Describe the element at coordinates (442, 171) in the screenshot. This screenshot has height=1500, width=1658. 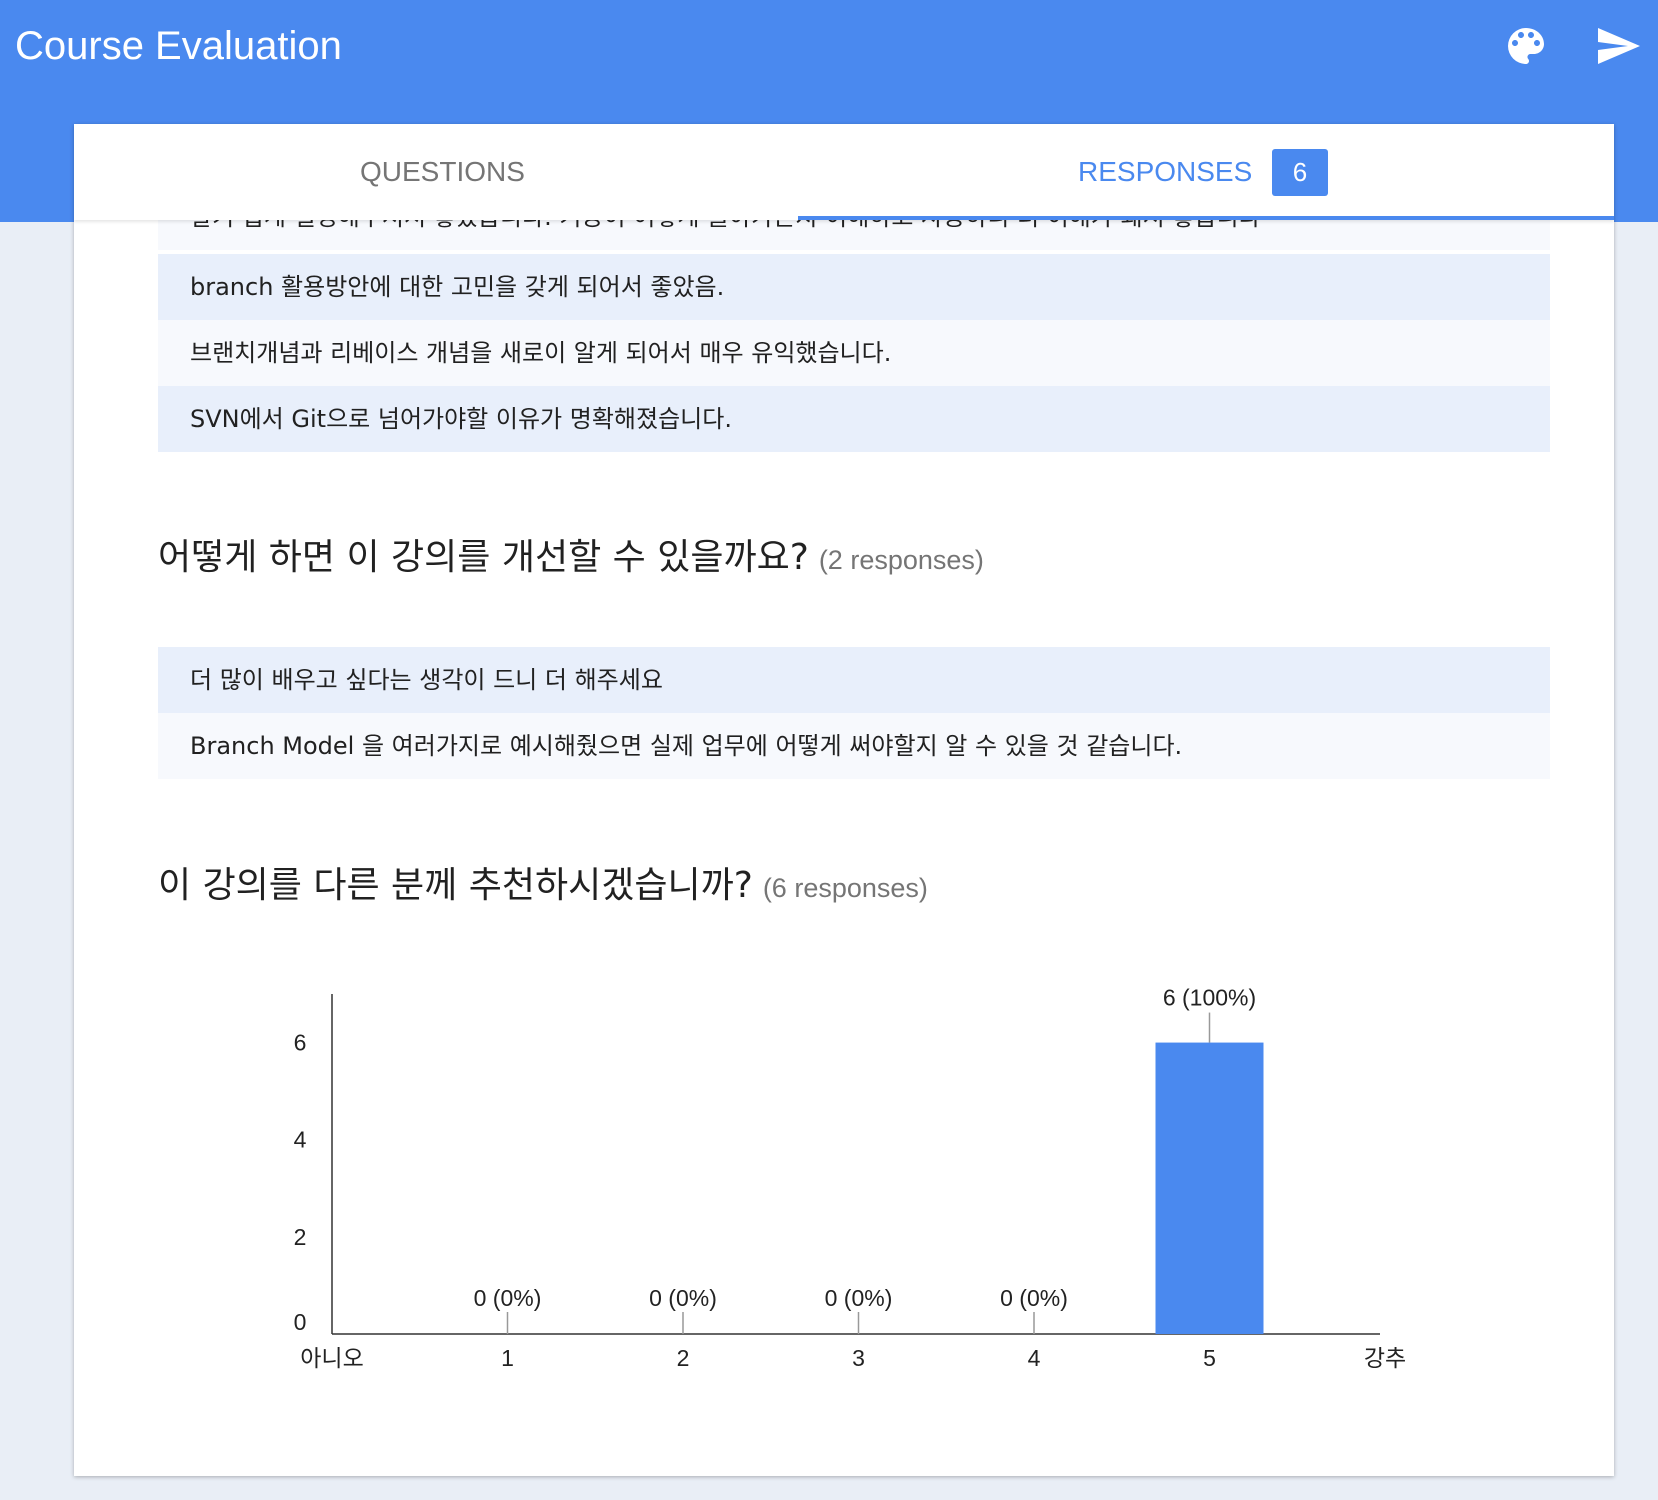
I see `tab-questions-label: QUESTIONS` at that location.